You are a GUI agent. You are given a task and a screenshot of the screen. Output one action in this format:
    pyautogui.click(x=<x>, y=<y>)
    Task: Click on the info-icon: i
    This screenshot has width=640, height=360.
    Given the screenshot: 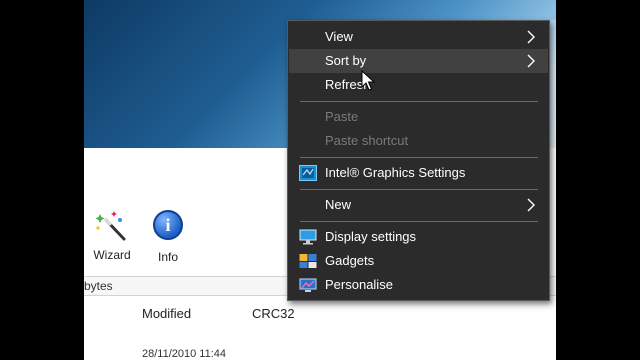 What is the action you would take?
    pyautogui.click(x=168, y=227)
    